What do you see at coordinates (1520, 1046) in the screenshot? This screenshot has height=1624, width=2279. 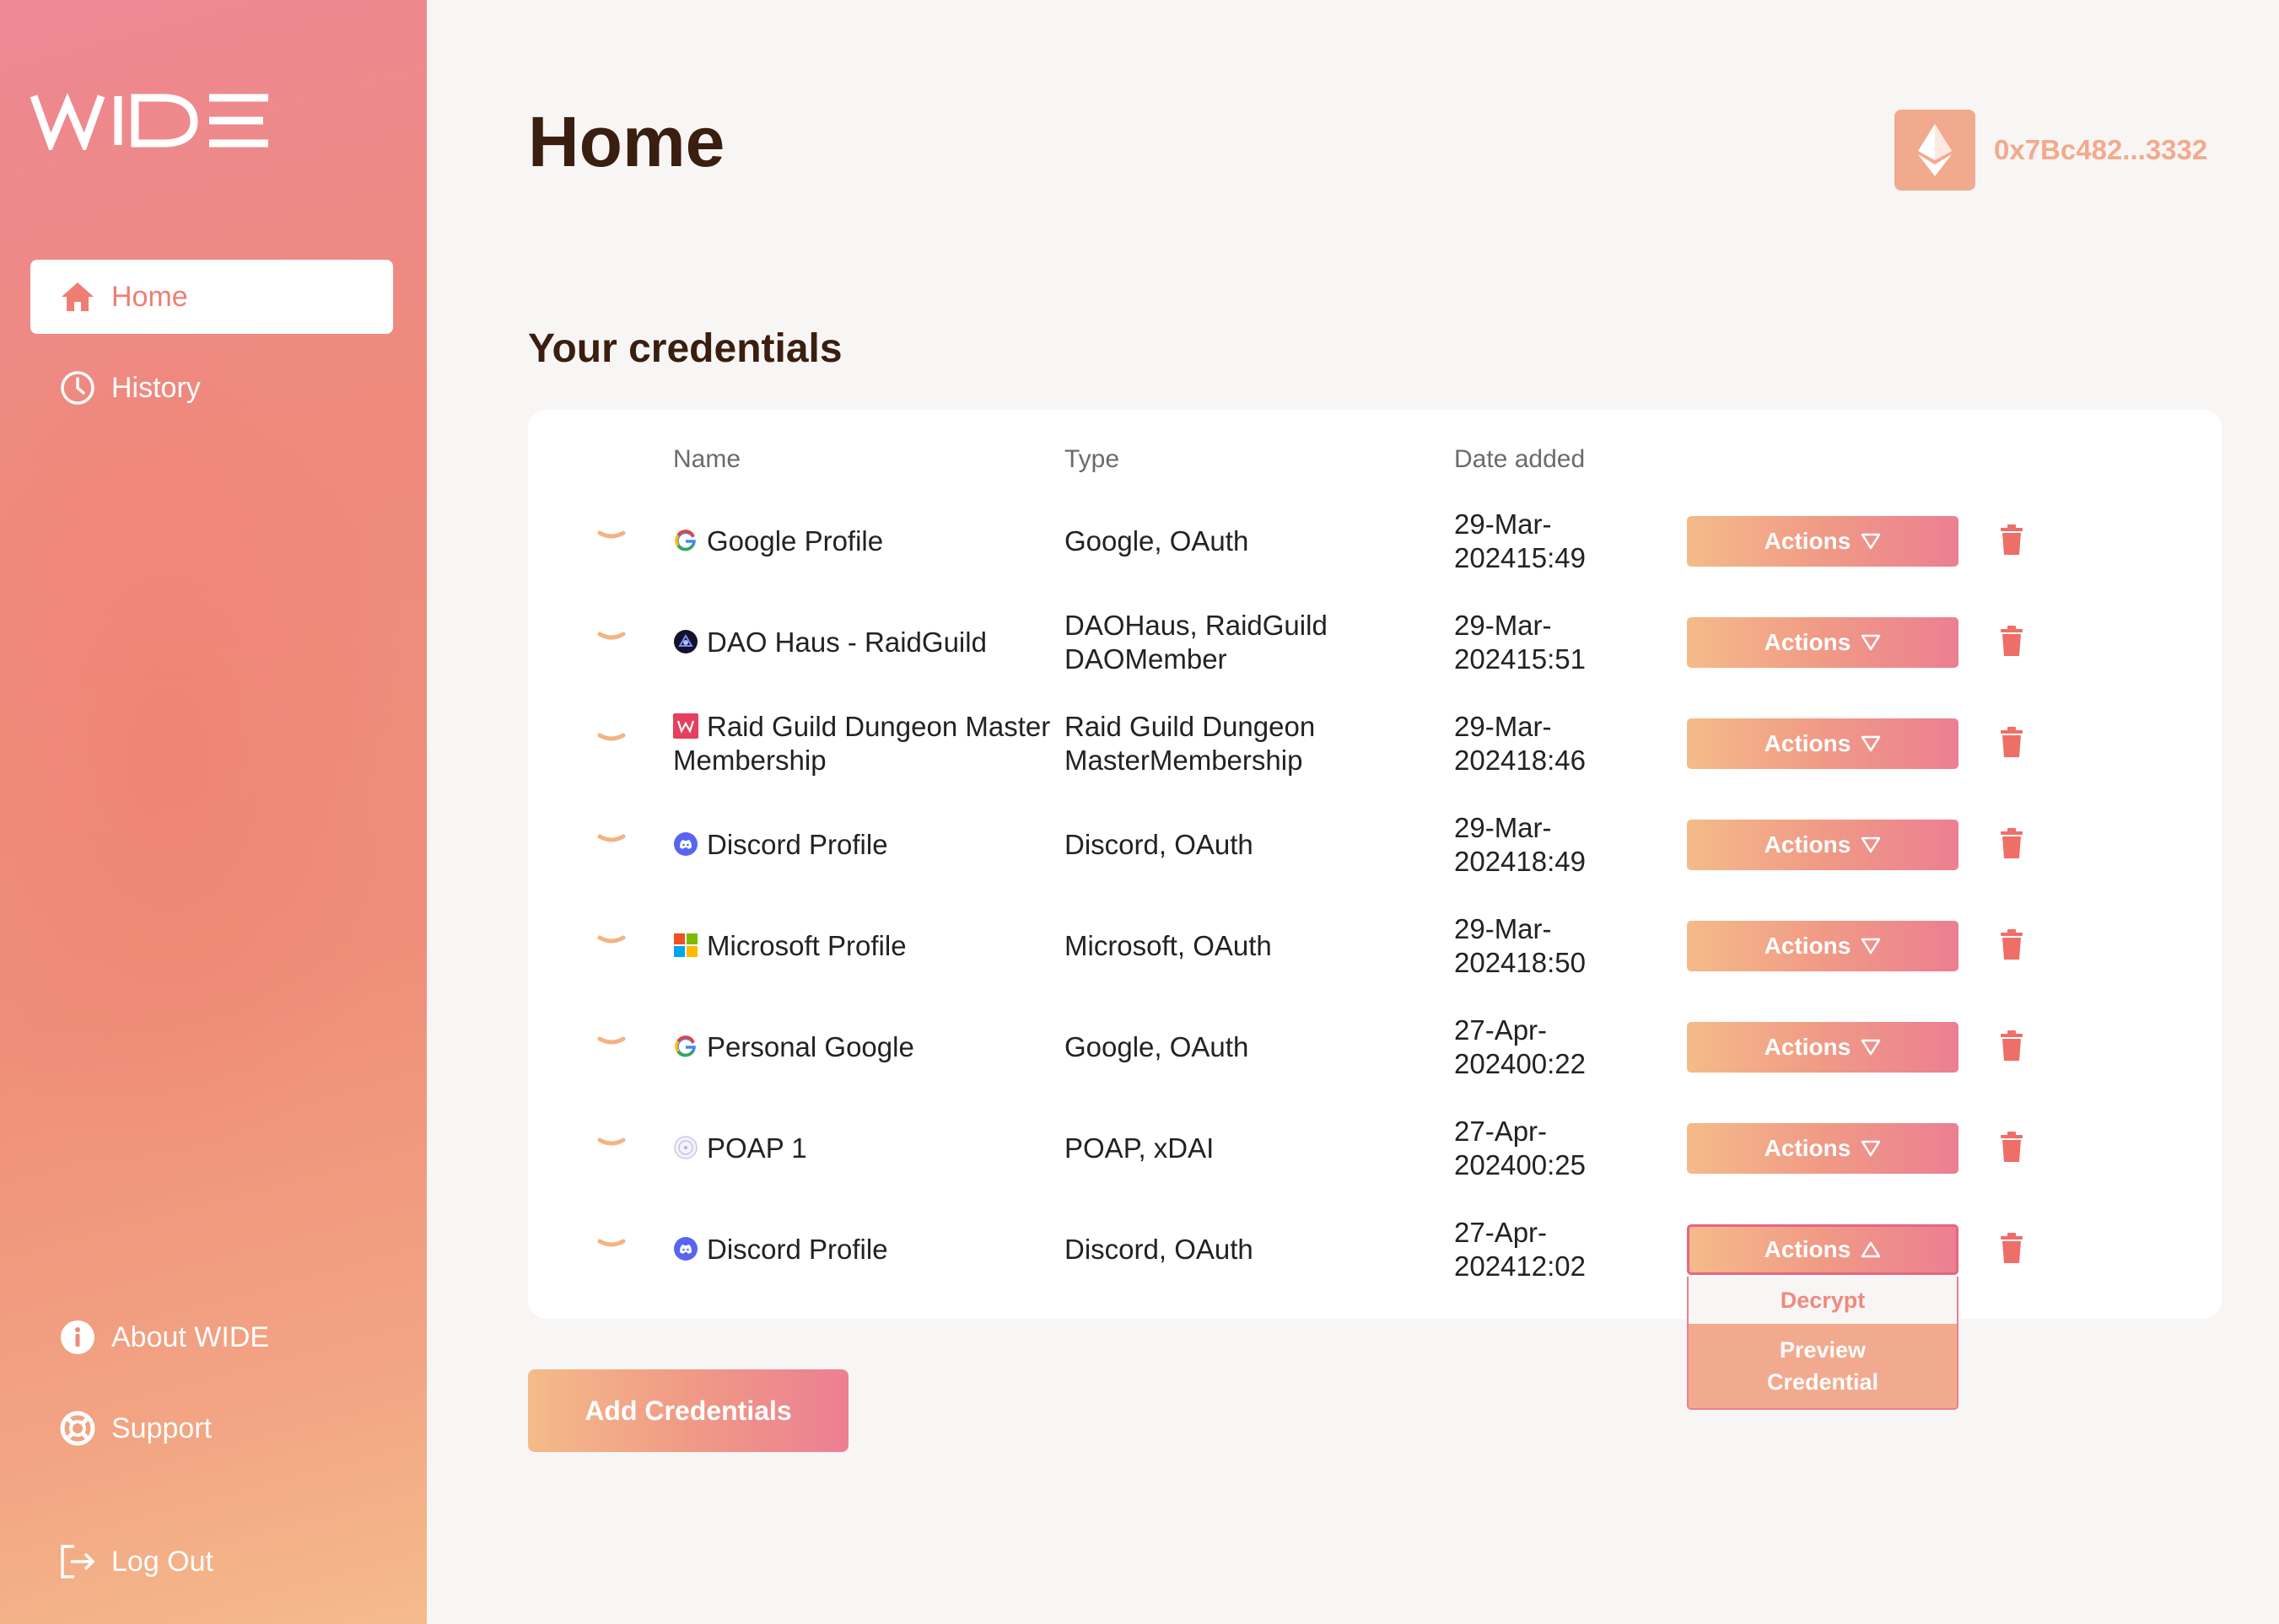 I see `credential-date: 27-Apr-202400:22` at bounding box center [1520, 1046].